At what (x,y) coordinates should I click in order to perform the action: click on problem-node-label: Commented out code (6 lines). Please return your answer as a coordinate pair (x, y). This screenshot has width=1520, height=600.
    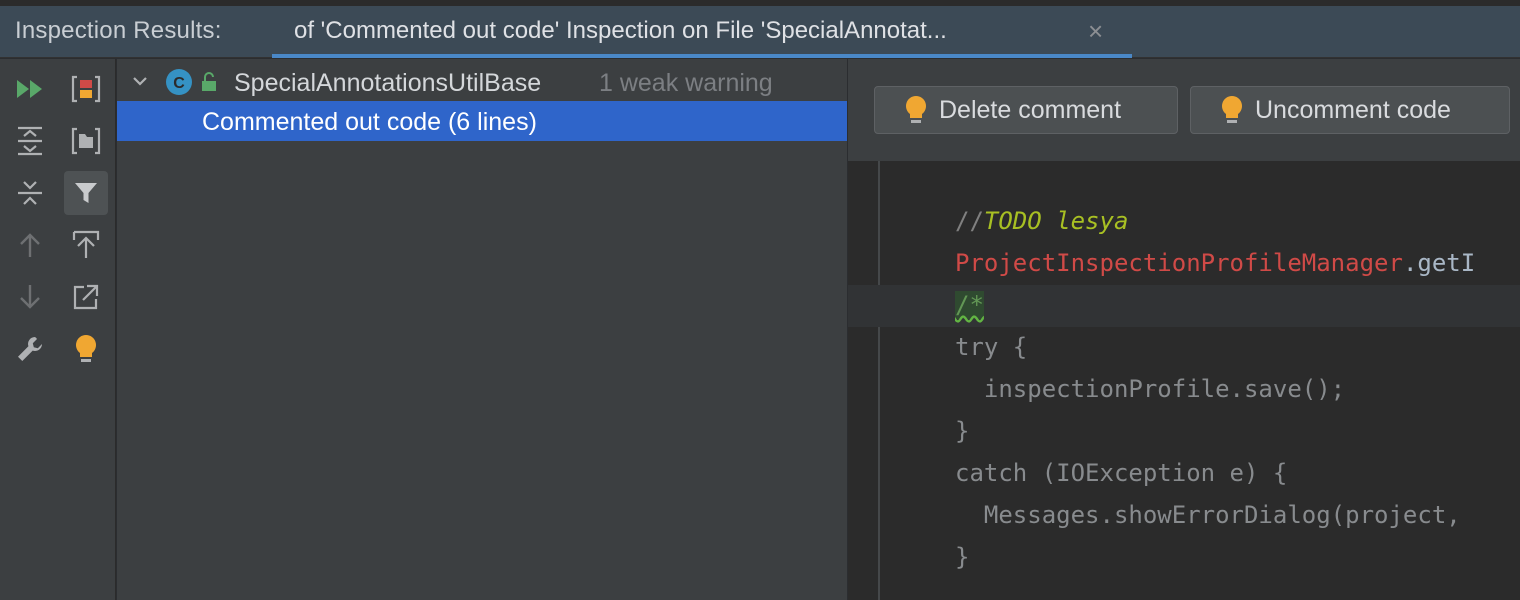
    Looking at the image, I should click on (369, 122).